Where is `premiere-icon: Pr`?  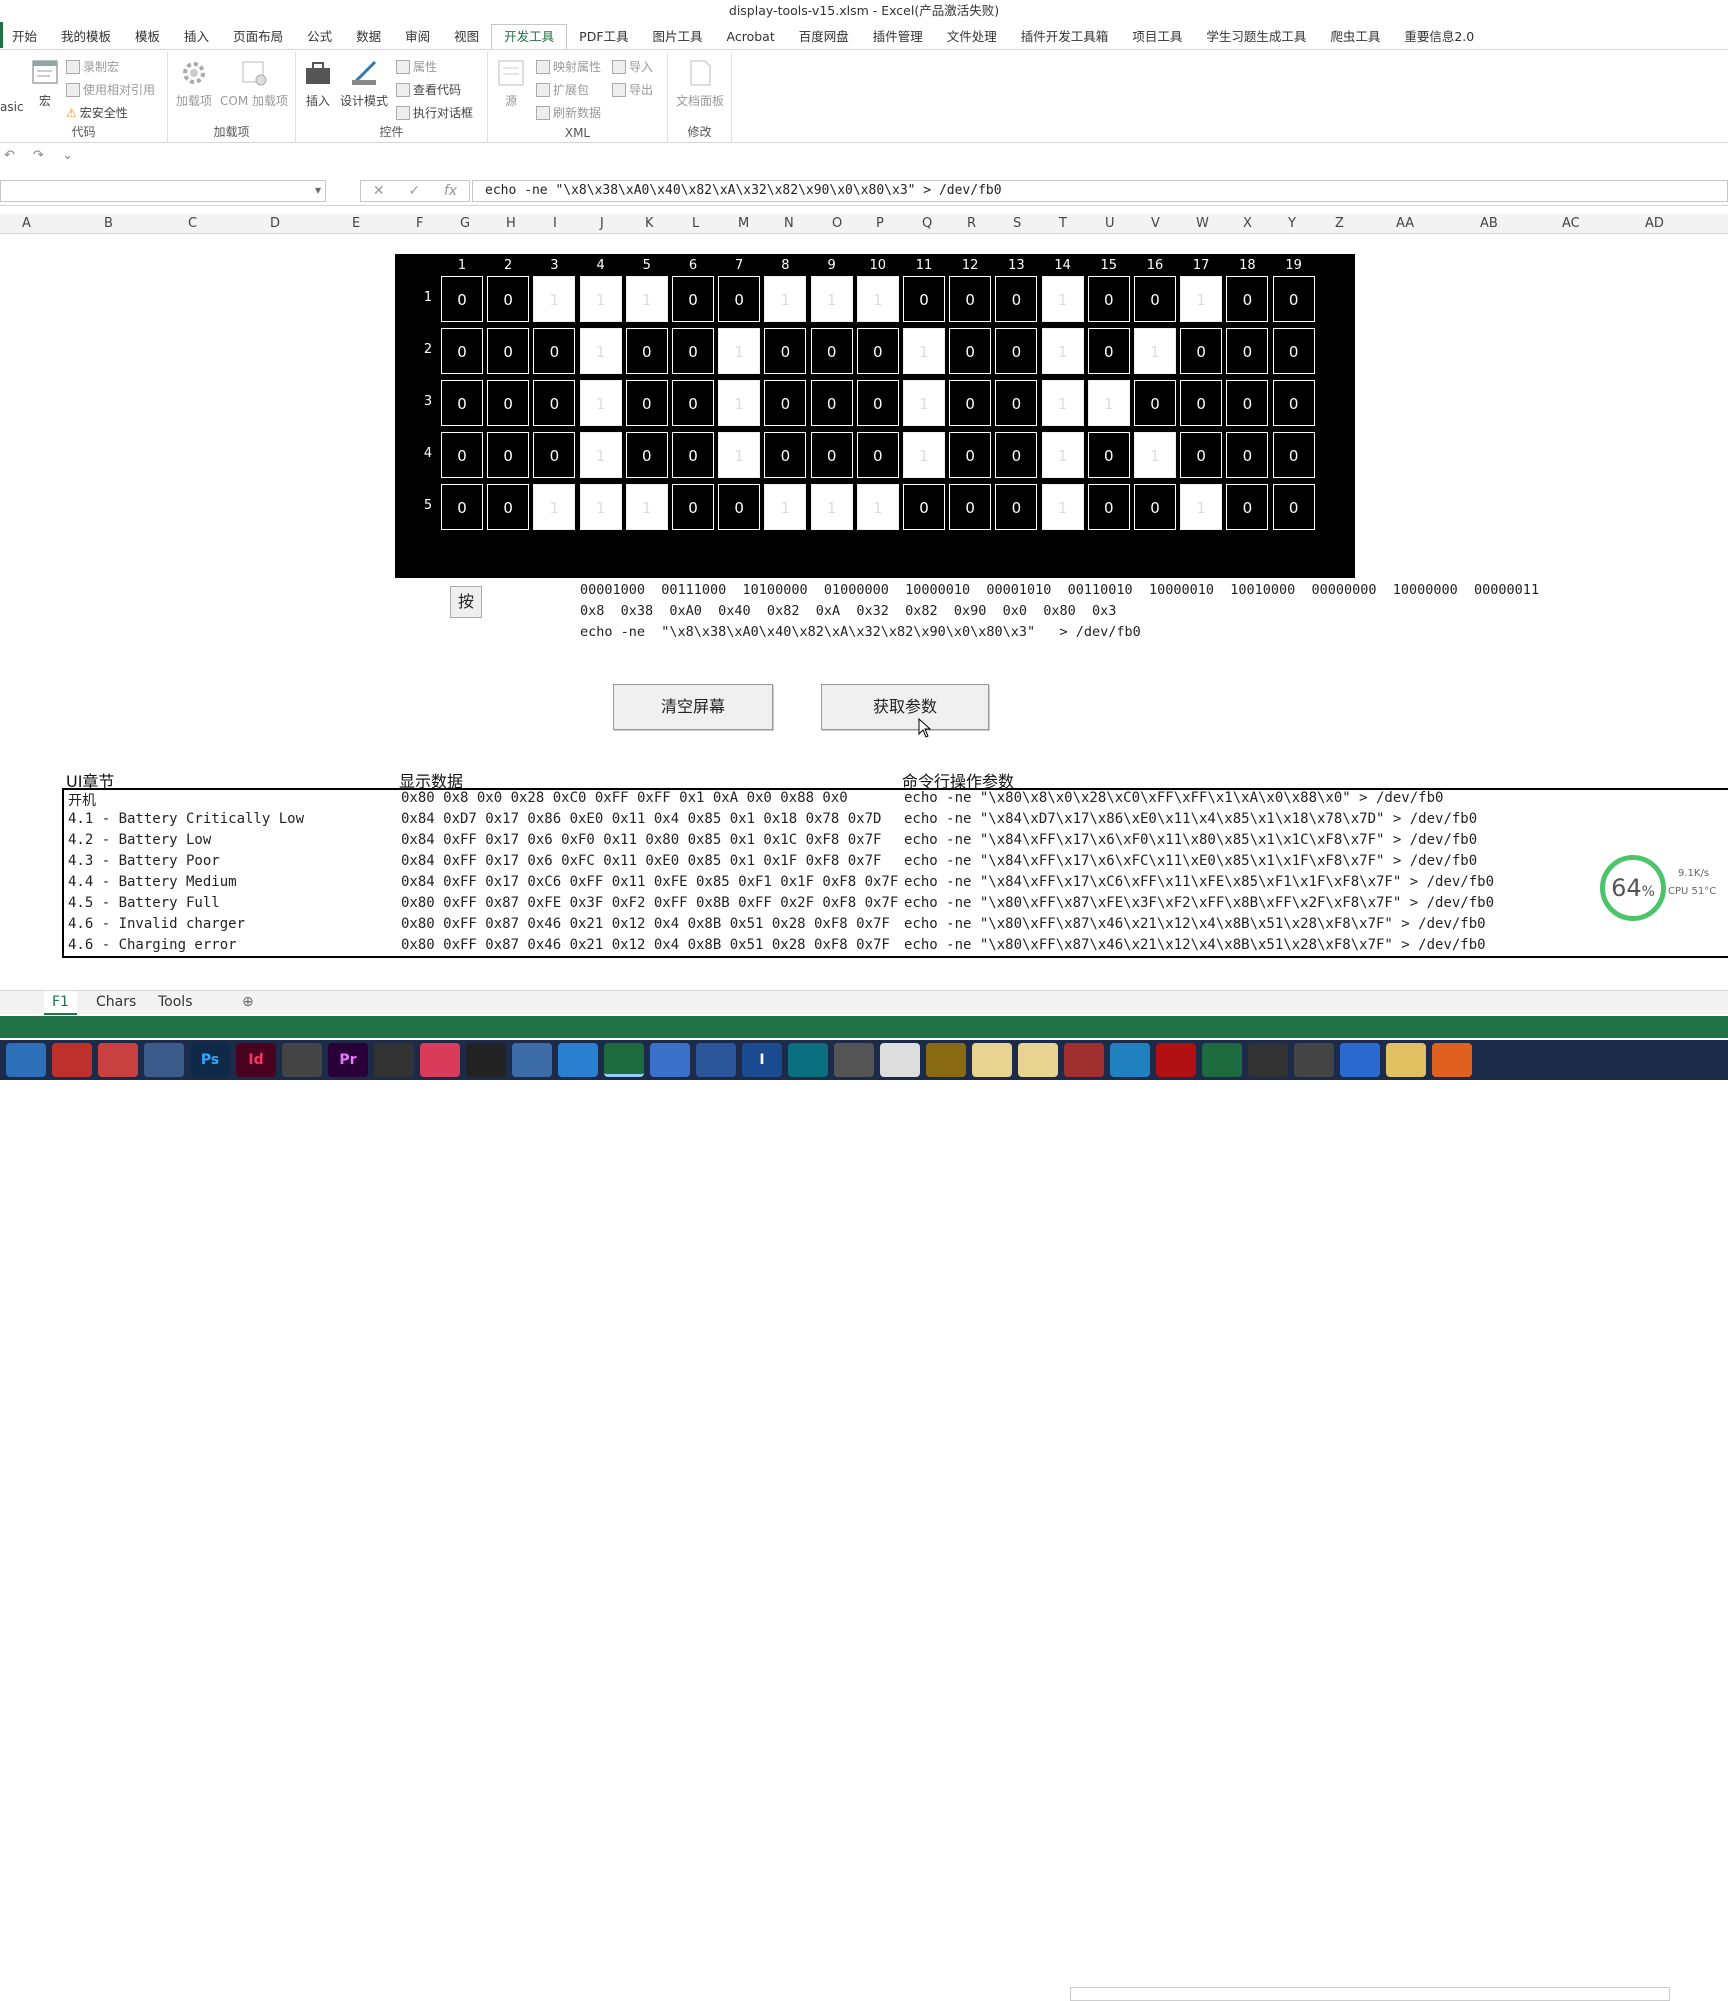
premiere-icon: Pr is located at coordinates (348, 1060).